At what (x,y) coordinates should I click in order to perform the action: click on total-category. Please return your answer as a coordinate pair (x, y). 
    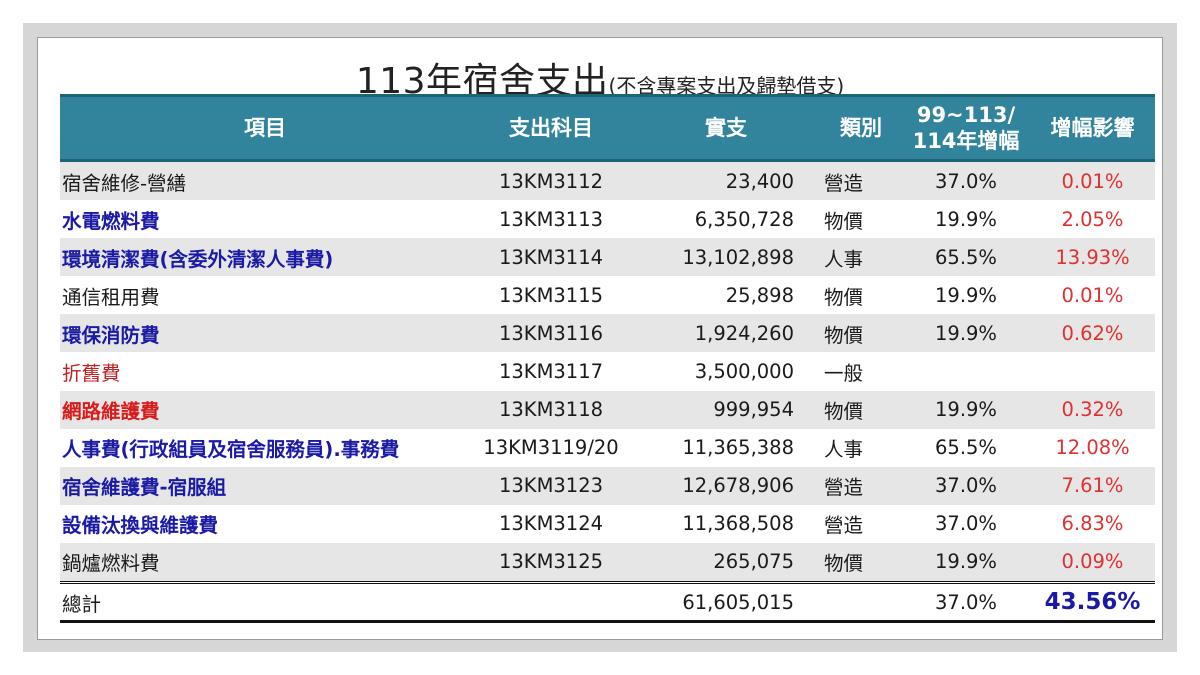
    Looking at the image, I should click on (861, 602).